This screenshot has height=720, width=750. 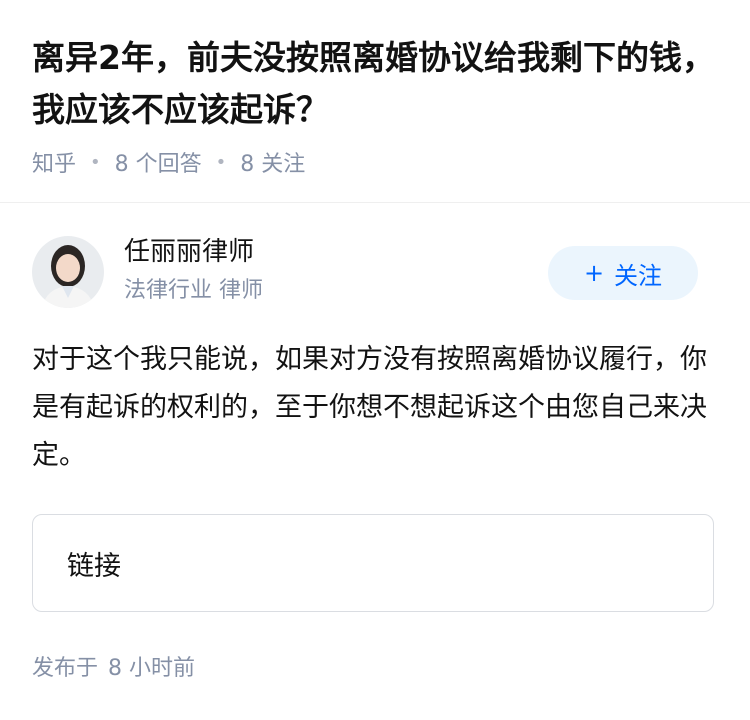 What do you see at coordinates (594, 273) in the screenshot?
I see `plus-icon: +` at bounding box center [594, 273].